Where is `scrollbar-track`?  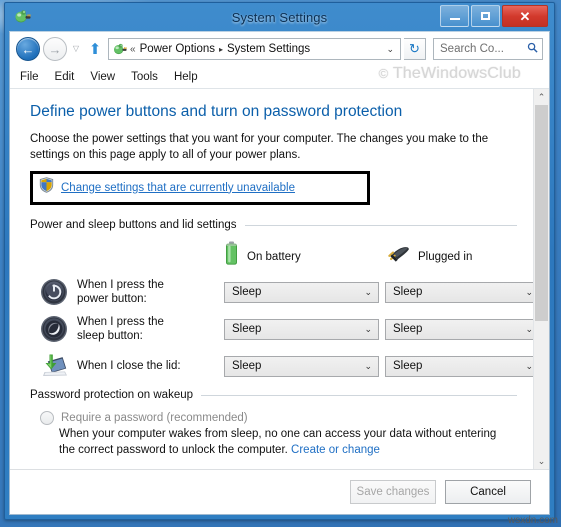
scrollbar-track is located at coordinates (541, 279).